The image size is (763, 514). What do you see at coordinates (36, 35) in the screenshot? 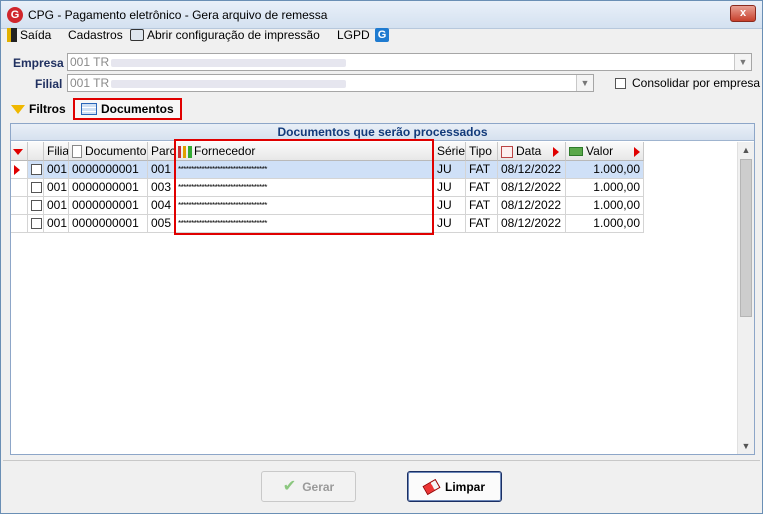
I see `menu-saida-label: Saída` at bounding box center [36, 35].